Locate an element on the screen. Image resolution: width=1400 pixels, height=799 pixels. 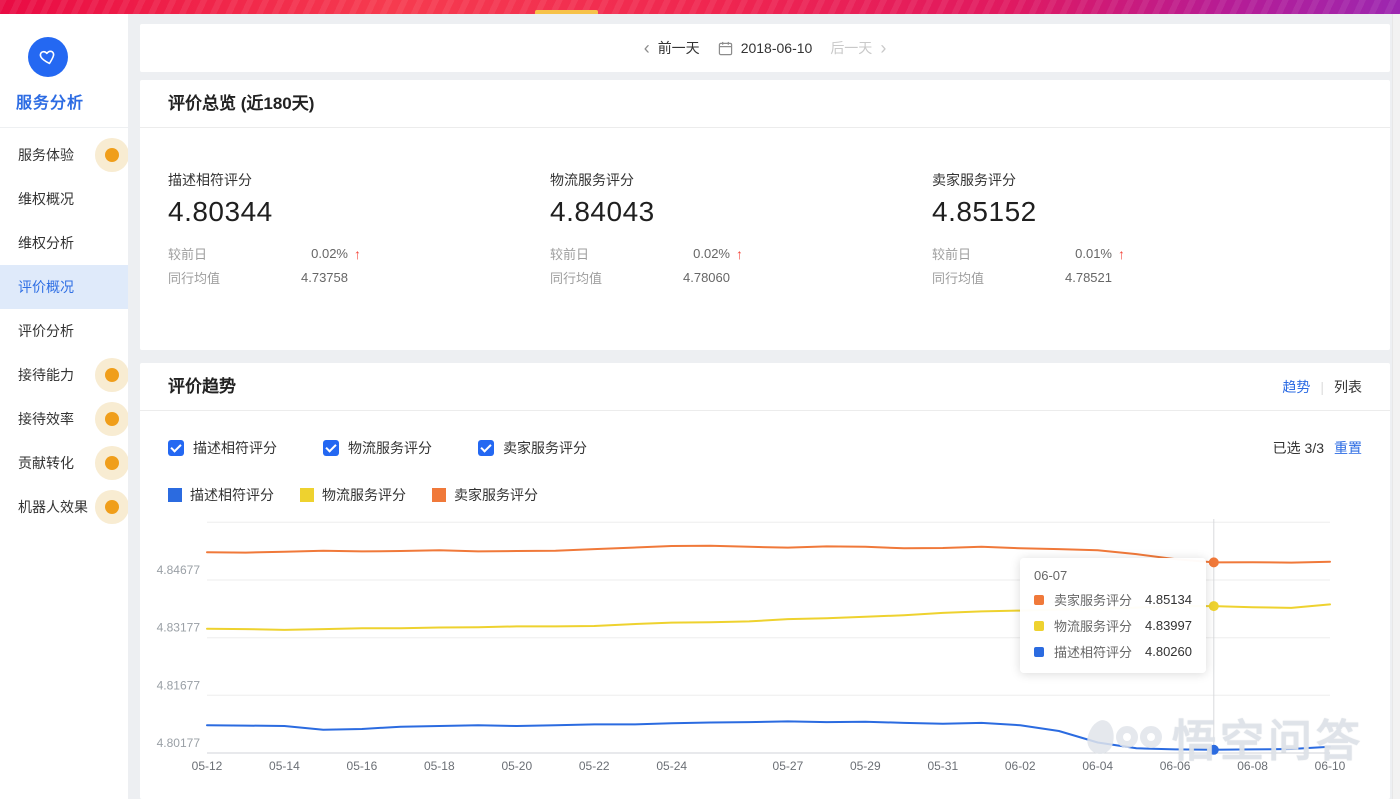
checkbox-label: 描述相符评分 is located at coordinates (235, 448).